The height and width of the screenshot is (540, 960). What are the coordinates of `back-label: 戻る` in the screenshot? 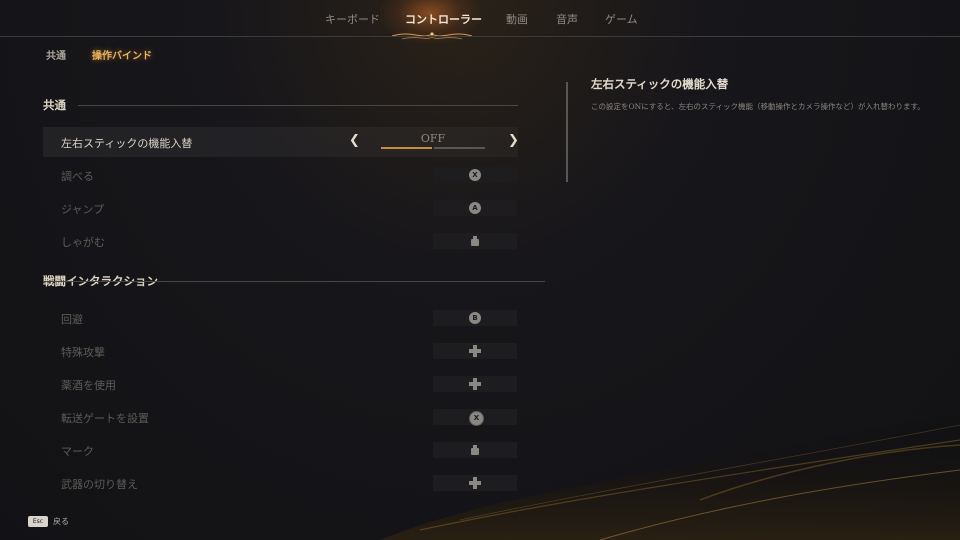 It's located at (61, 521).